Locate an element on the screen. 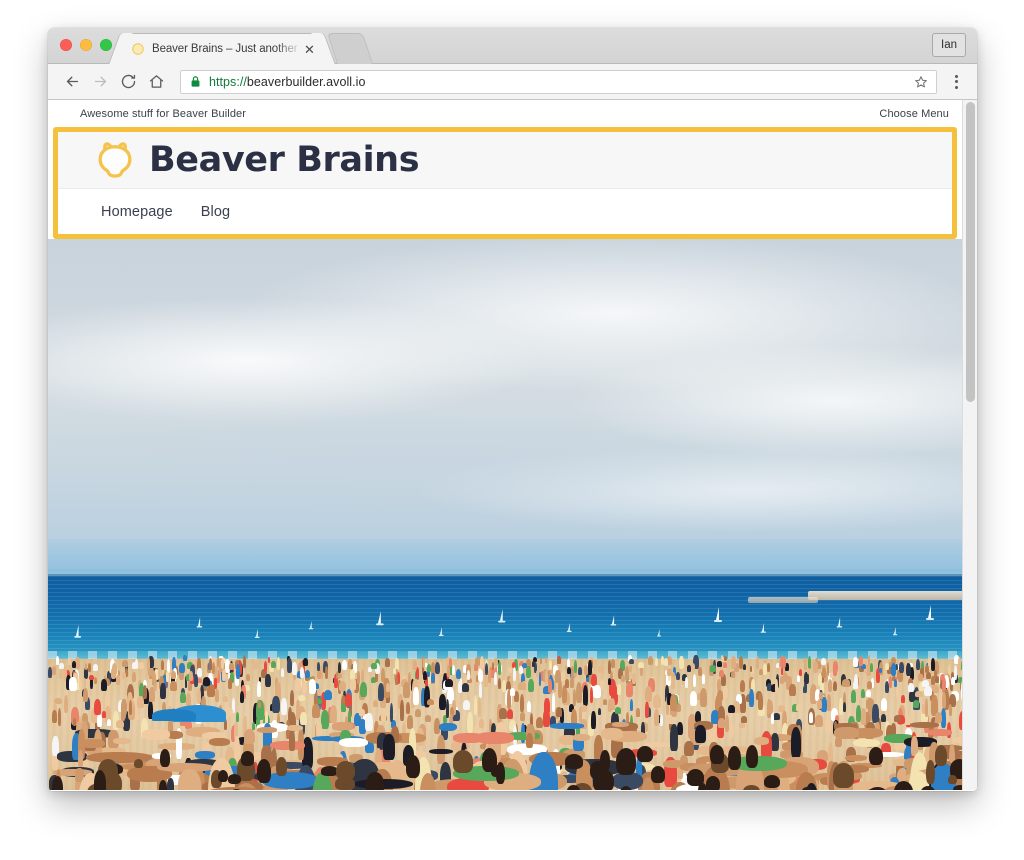 Image resolution: width=1024 pixels, height=860 pixels. site-brand-name: Beaver Brains is located at coordinates (284, 159).